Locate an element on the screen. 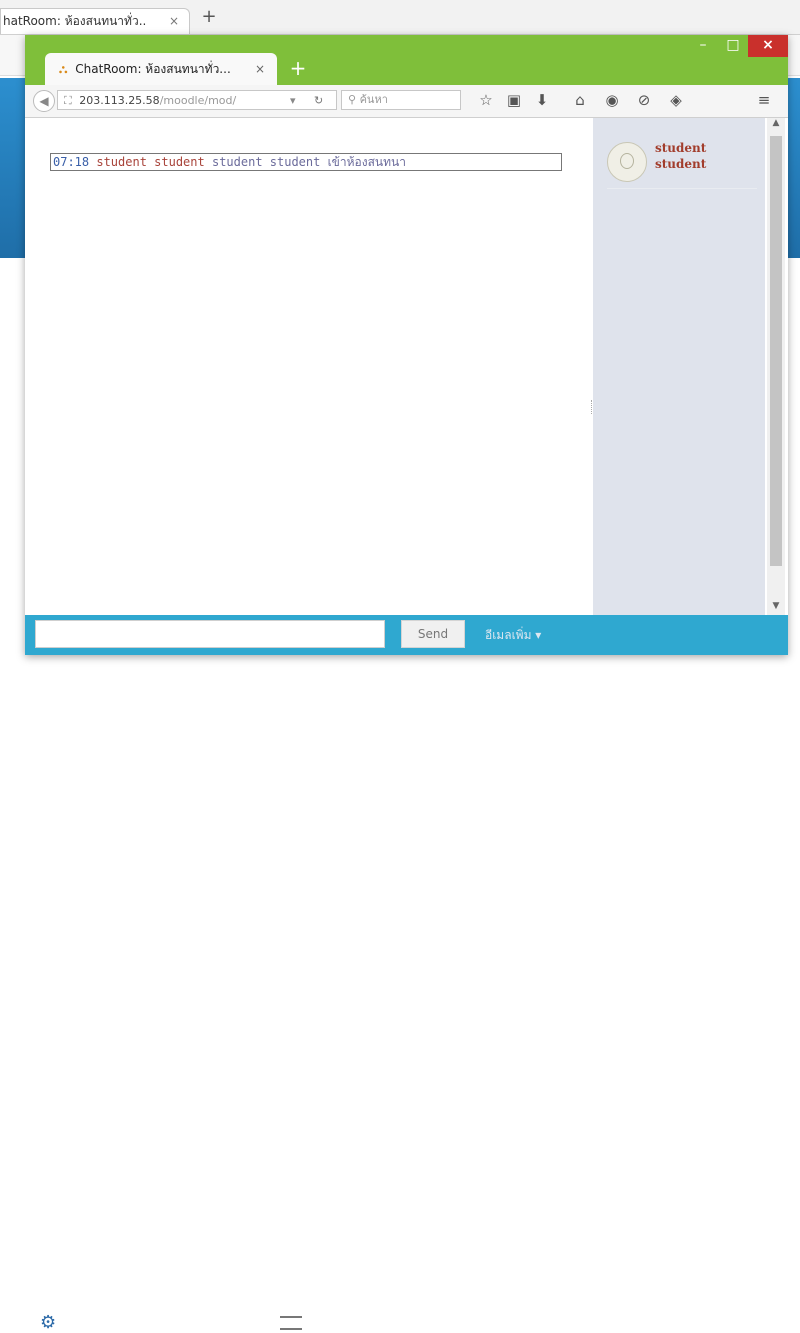 The height and width of the screenshot is (1333, 800). grid-icon is located at coordinates (291, 1323).